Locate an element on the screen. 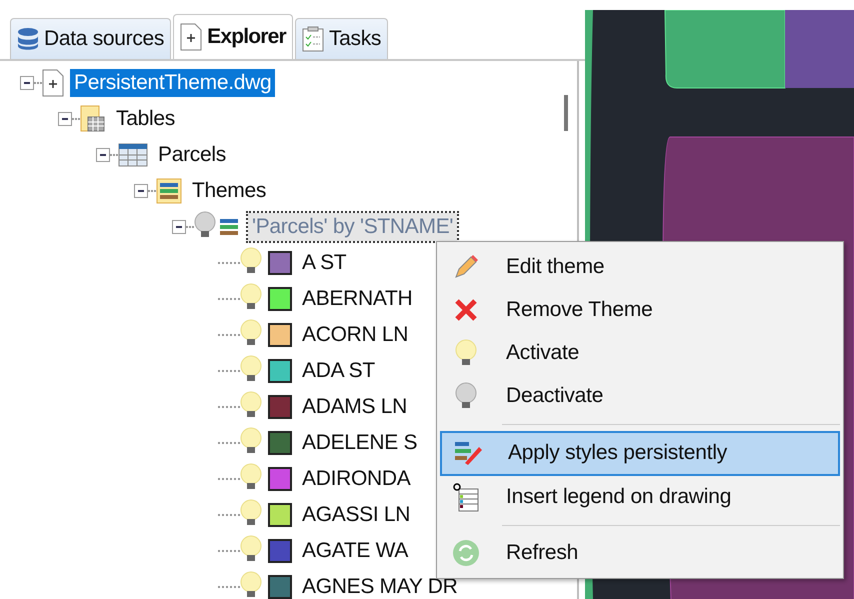 The width and height of the screenshot is (854, 599). pencil-icon is located at coordinates (466, 267).